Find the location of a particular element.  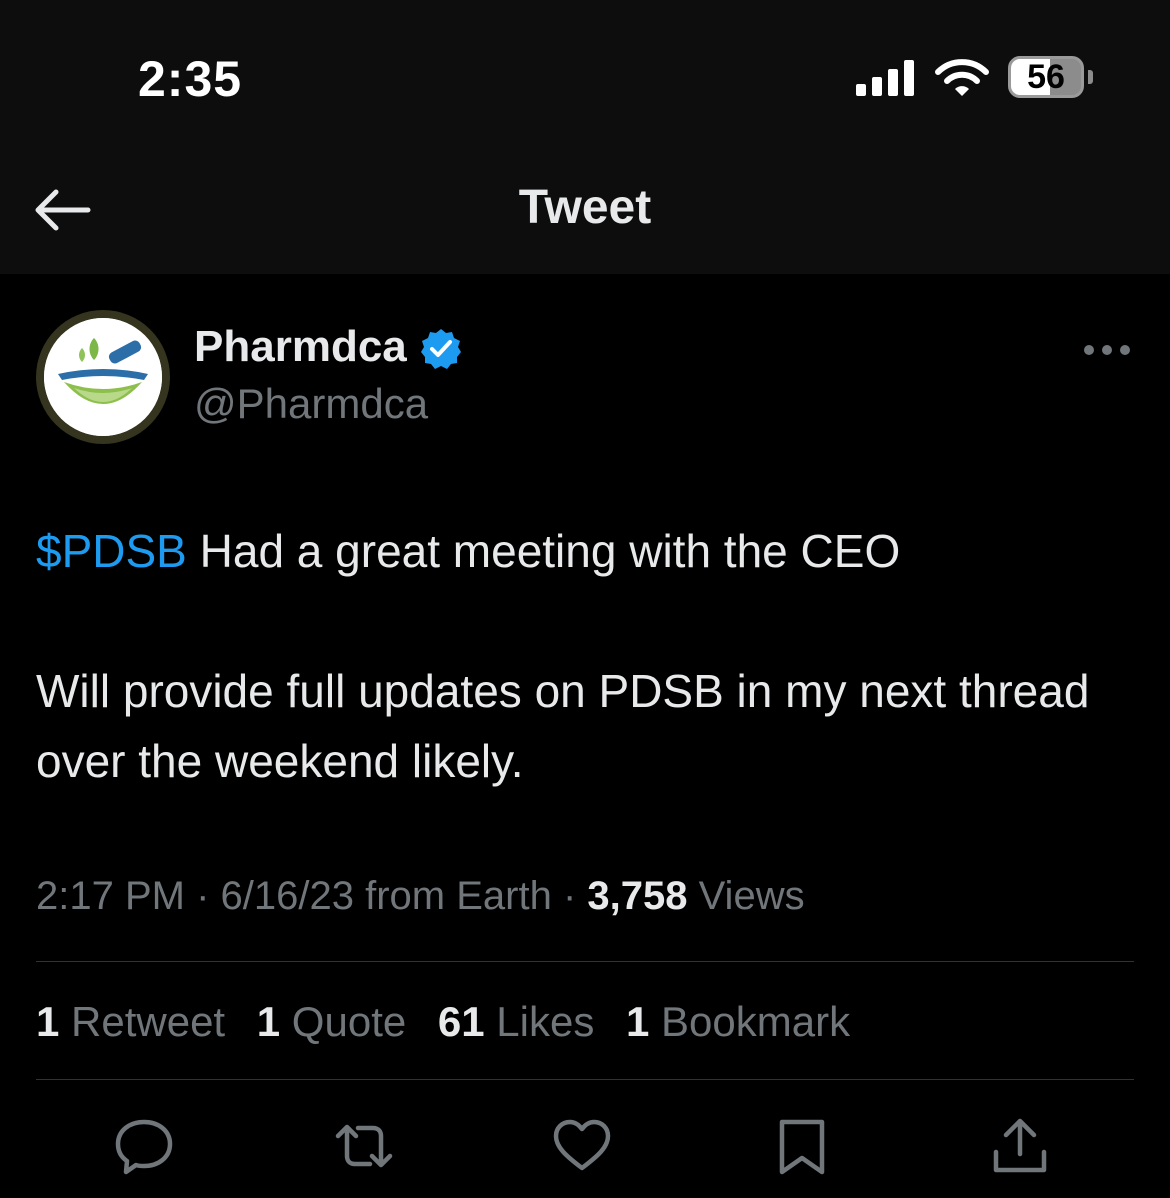

battery-cap is located at coordinates (1090, 77).